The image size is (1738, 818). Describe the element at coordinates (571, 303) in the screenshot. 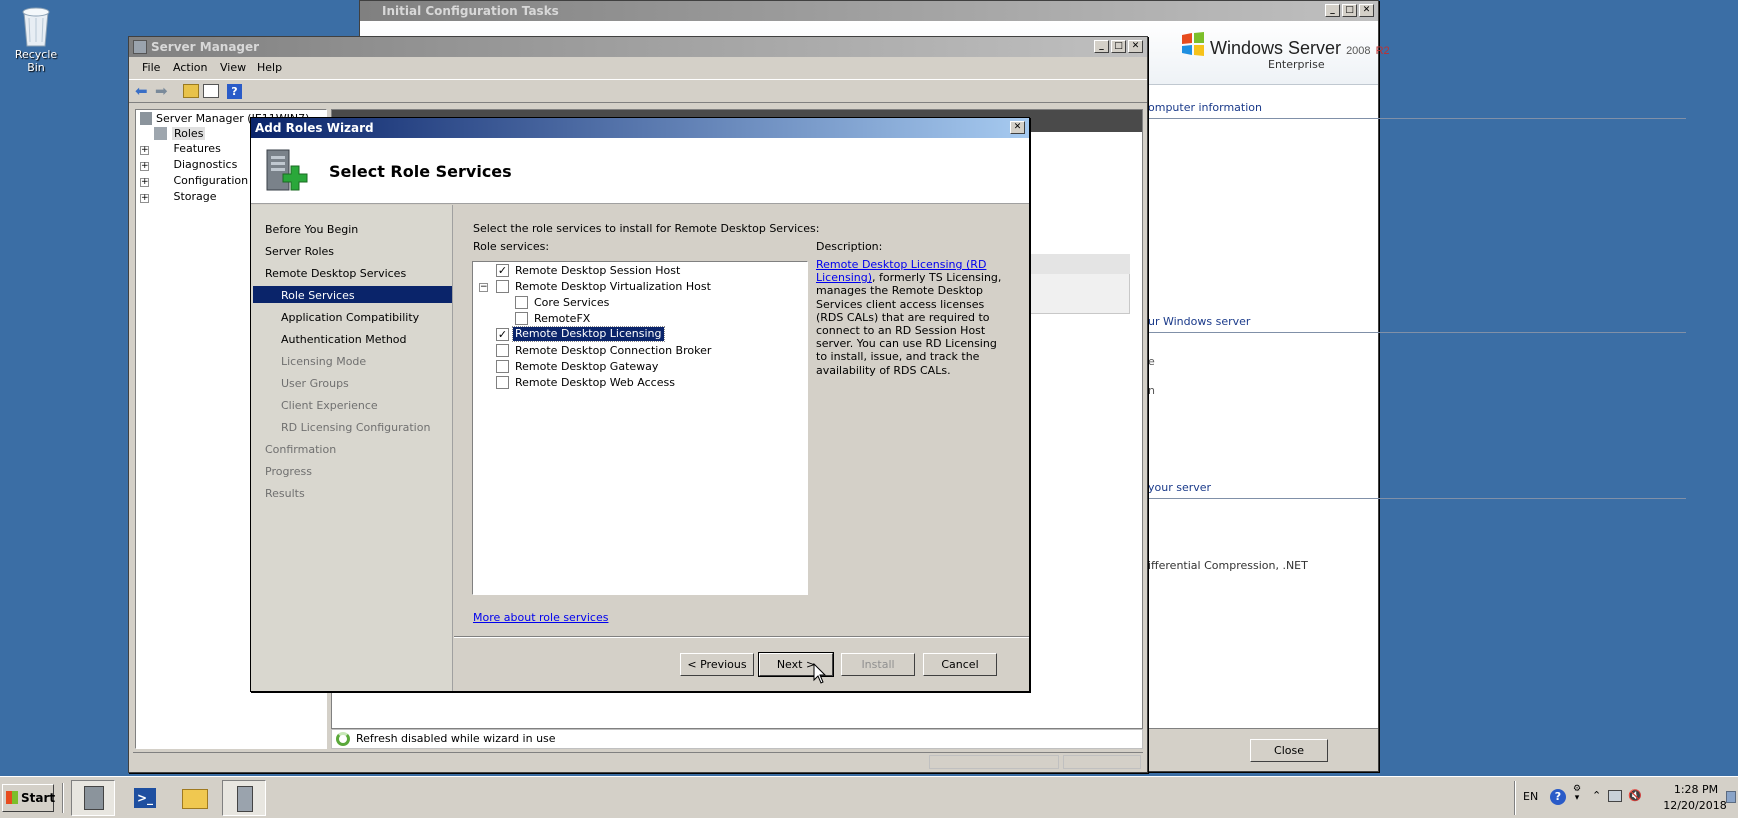

I see `role-core-services: Core Services` at that location.